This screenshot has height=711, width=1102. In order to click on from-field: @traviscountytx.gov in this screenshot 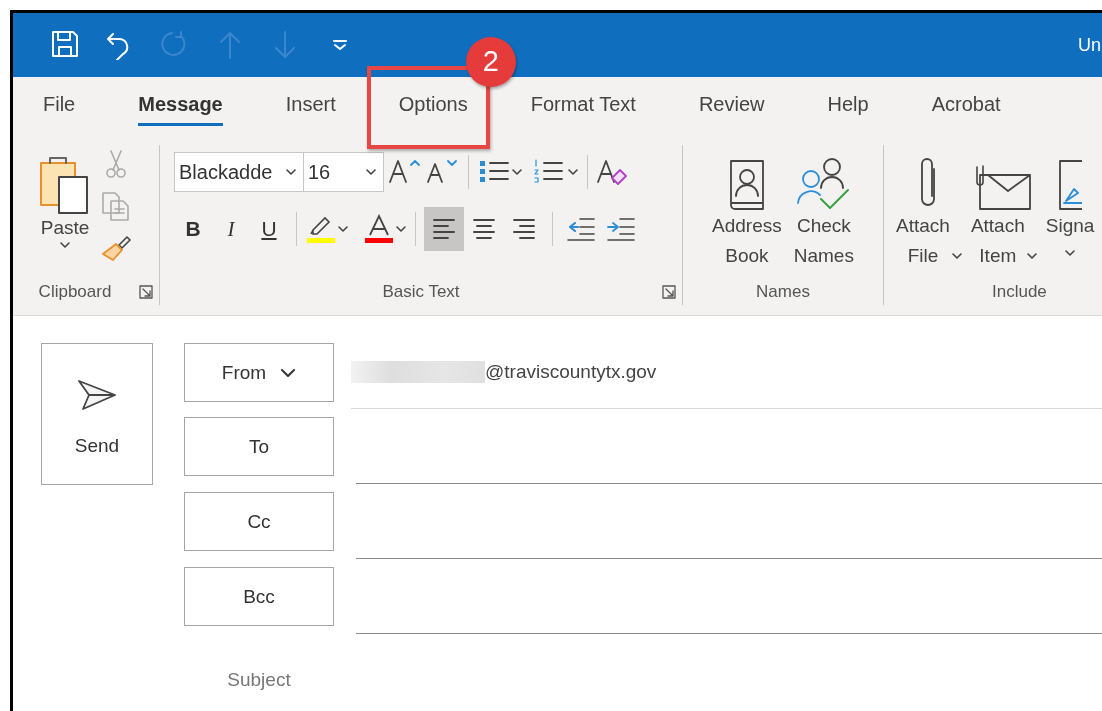, I will do `click(726, 376)`.